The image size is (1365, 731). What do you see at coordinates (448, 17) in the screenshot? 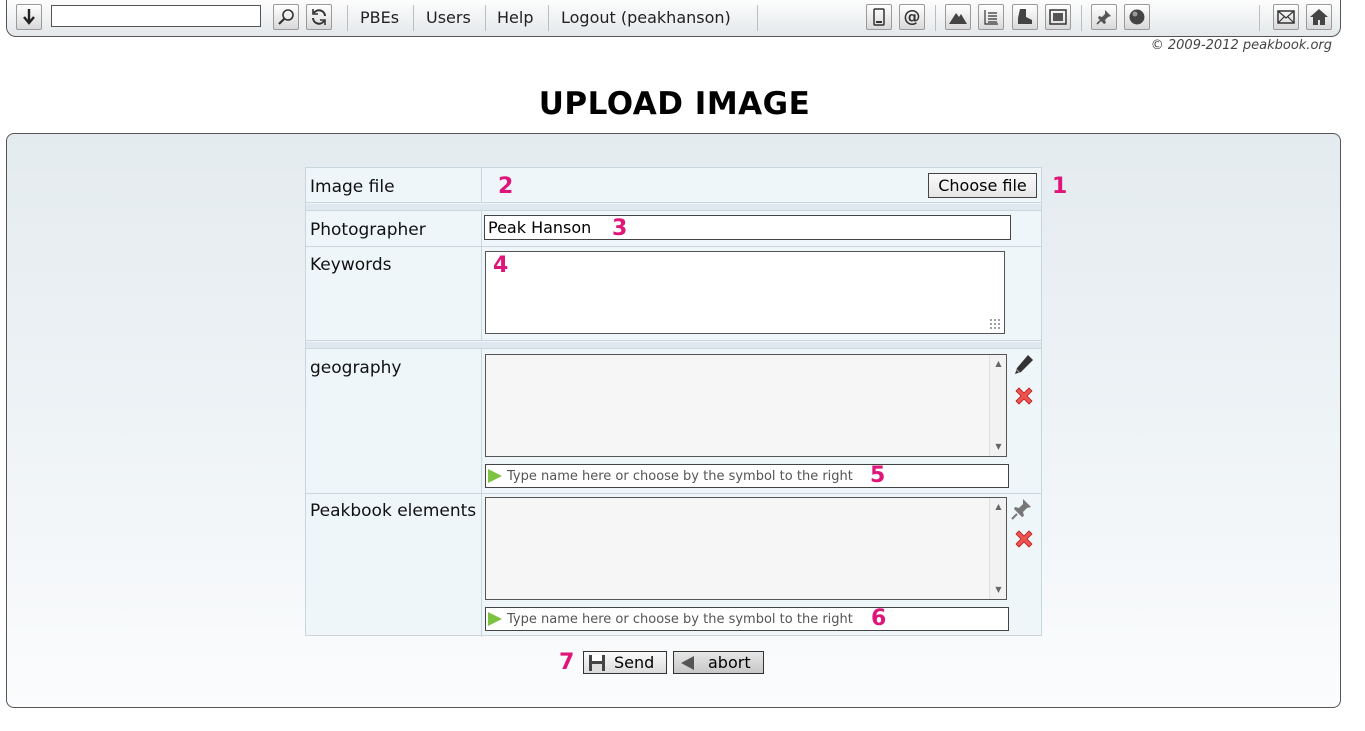
I see `nav-link-users: Users` at bounding box center [448, 17].